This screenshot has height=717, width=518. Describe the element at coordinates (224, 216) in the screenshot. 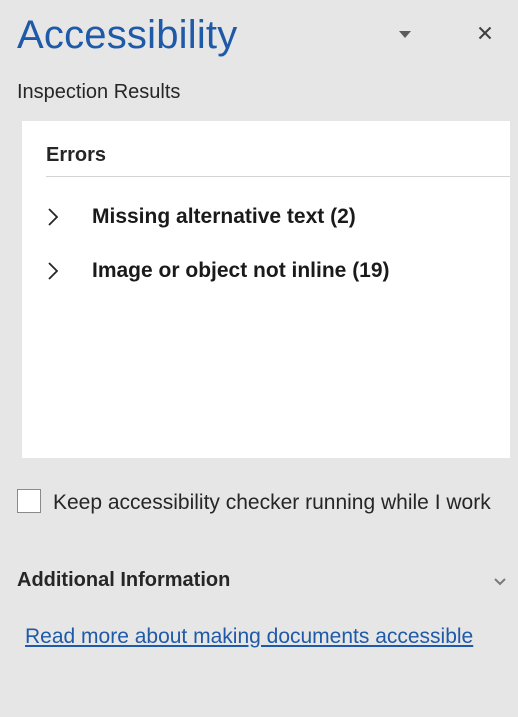

I see `issue-label: Missing alternative text (2)` at that location.